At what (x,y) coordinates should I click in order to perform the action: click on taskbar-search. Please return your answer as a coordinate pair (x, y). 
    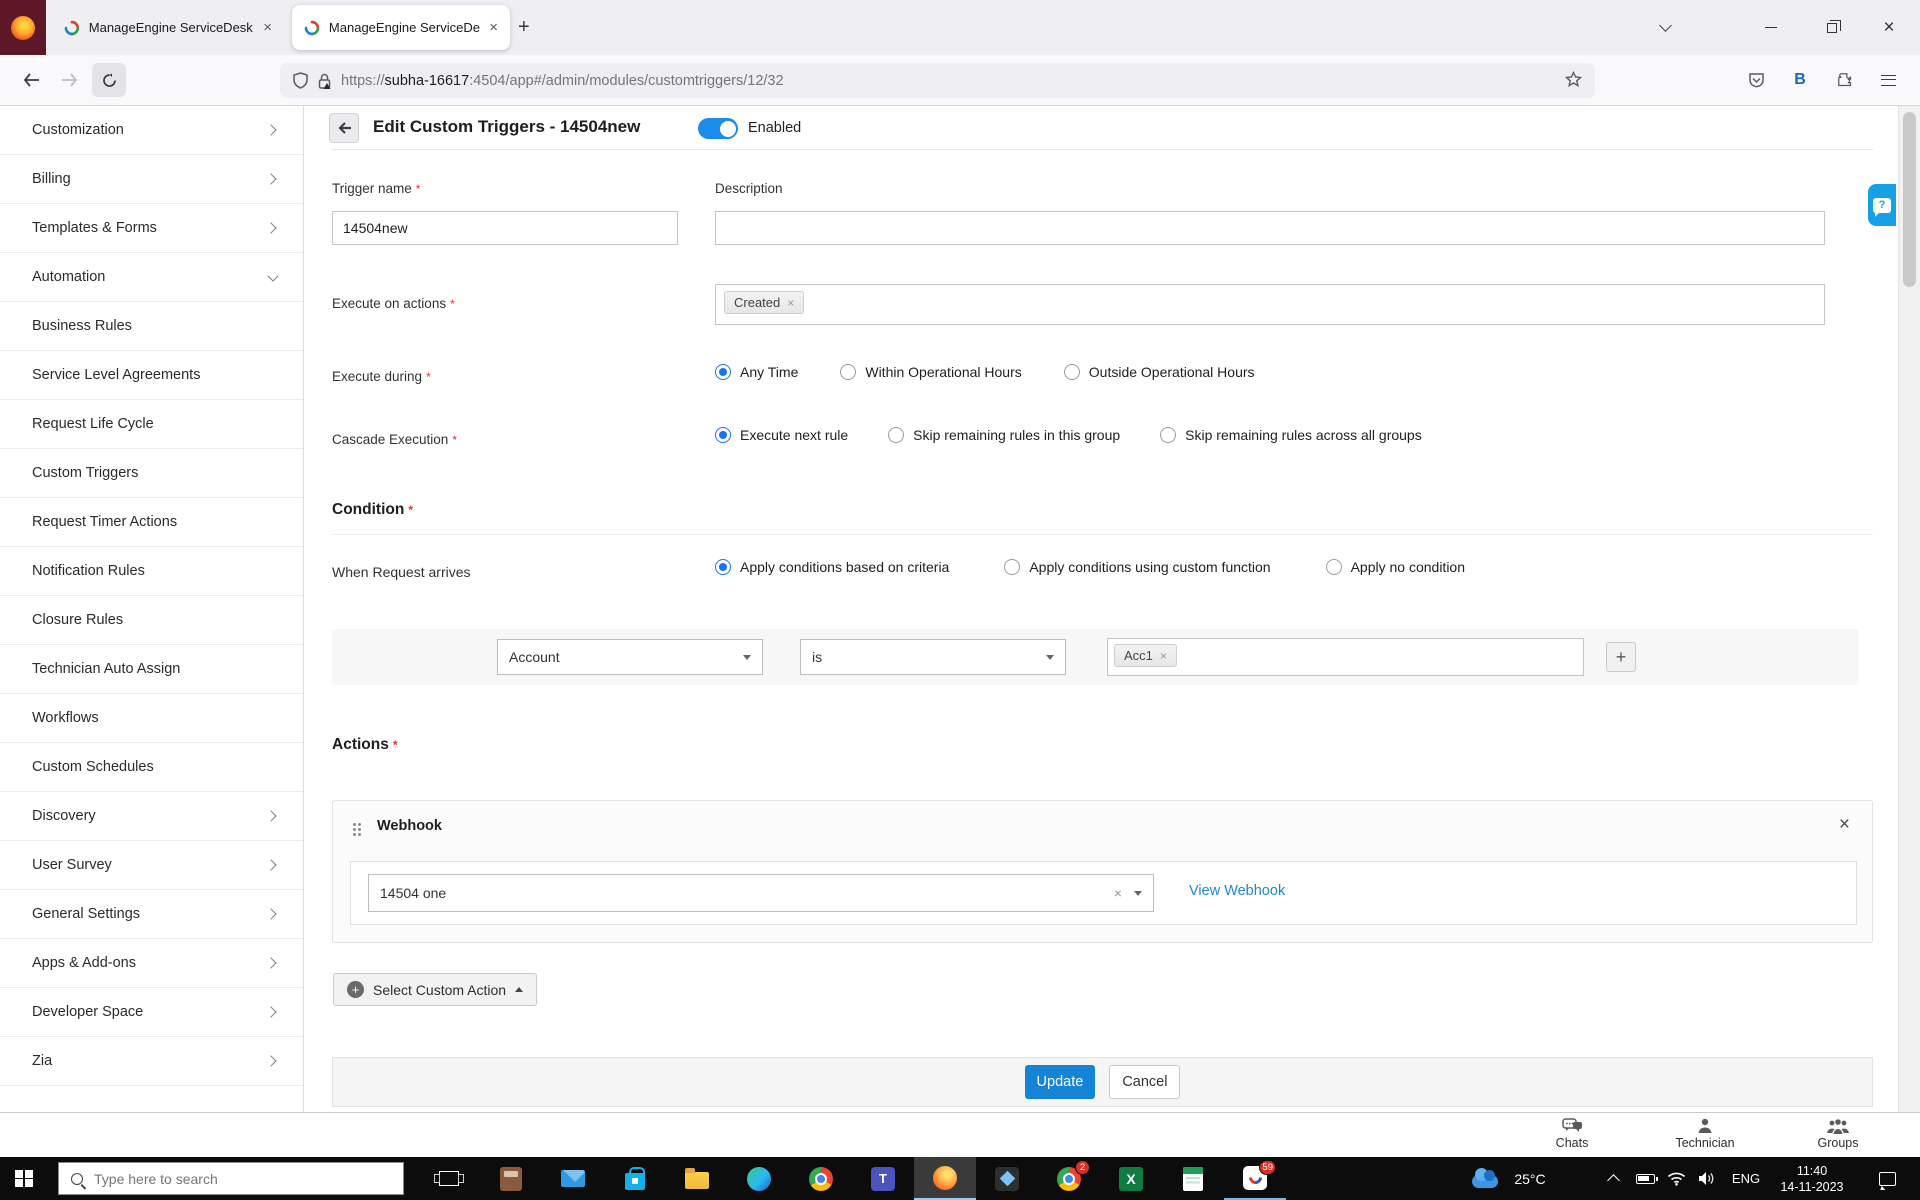
    Looking at the image, I should click on (231, 1178).